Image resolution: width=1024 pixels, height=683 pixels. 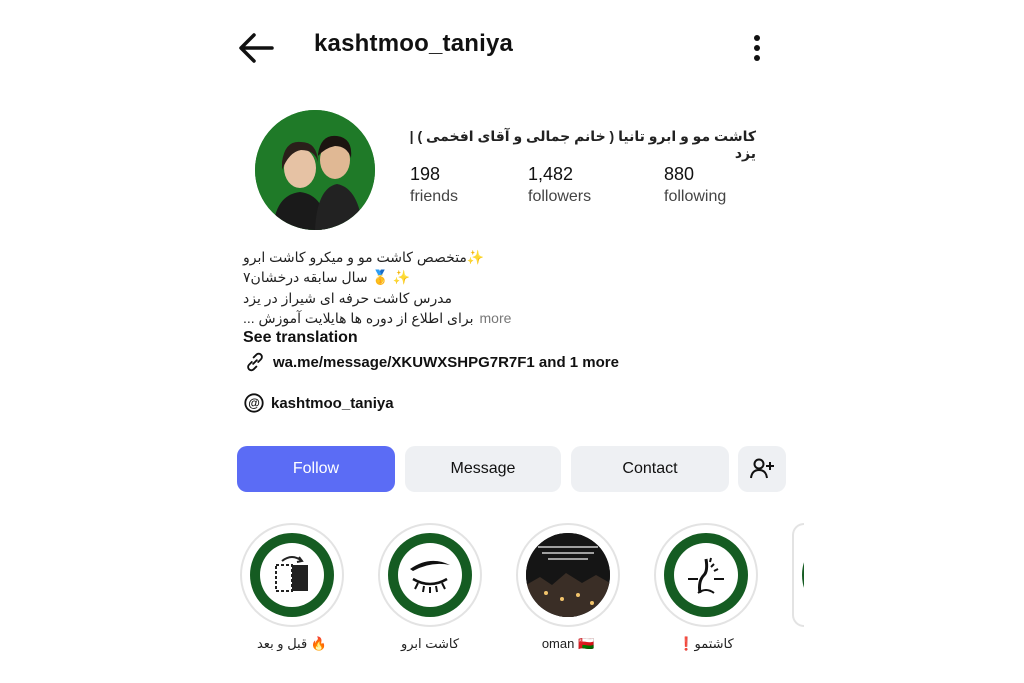 I want to click on stat-value: 1,482, so click(x=551, y=174).